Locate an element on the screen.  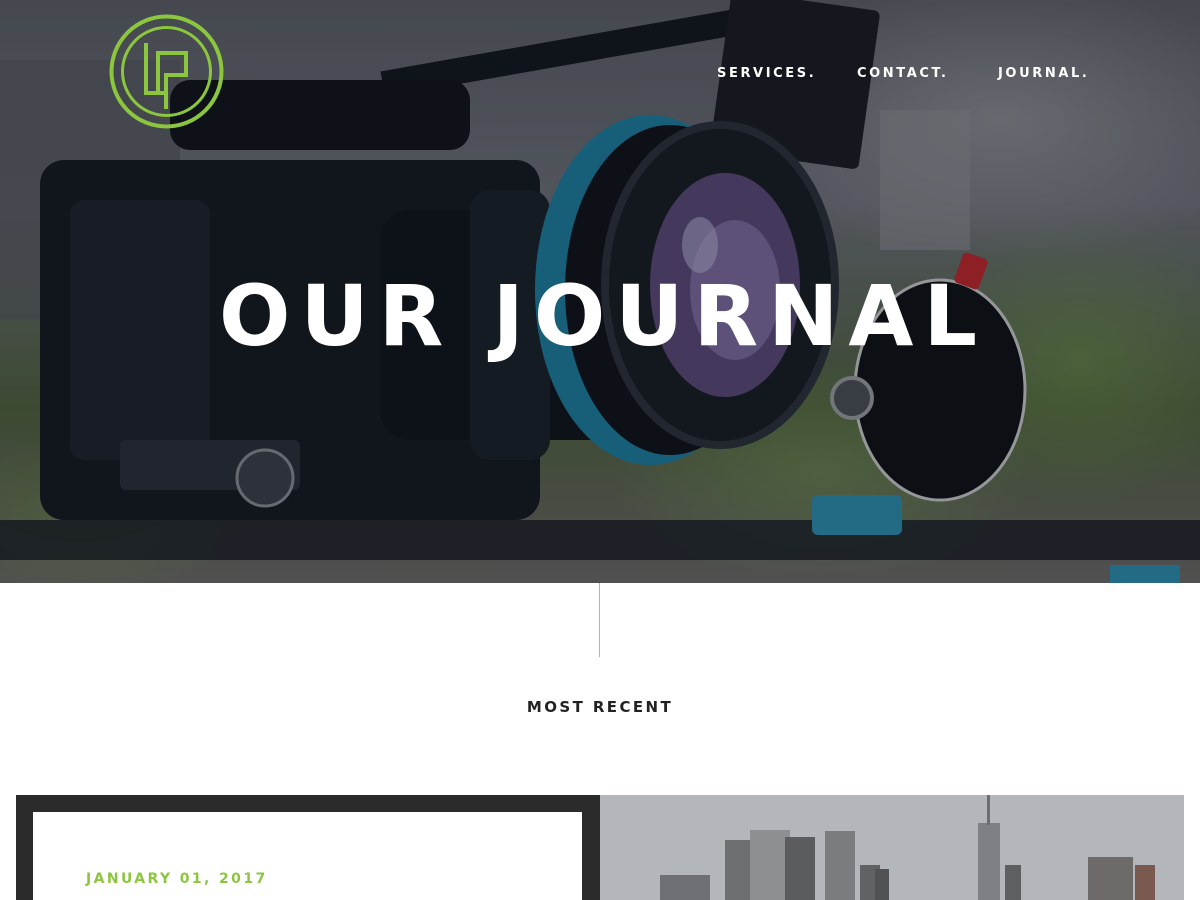
nav-link-services: SERVICES. is located at coordinates (766, 73).